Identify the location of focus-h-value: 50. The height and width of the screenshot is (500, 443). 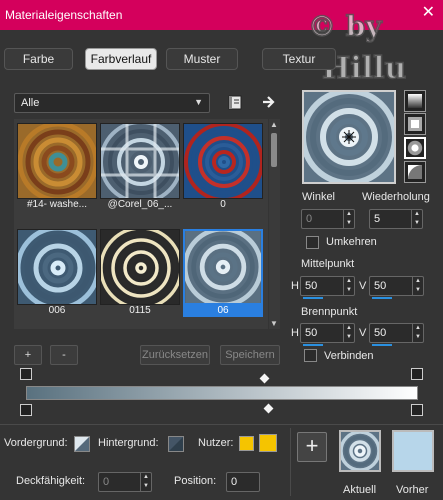
(311, 333).